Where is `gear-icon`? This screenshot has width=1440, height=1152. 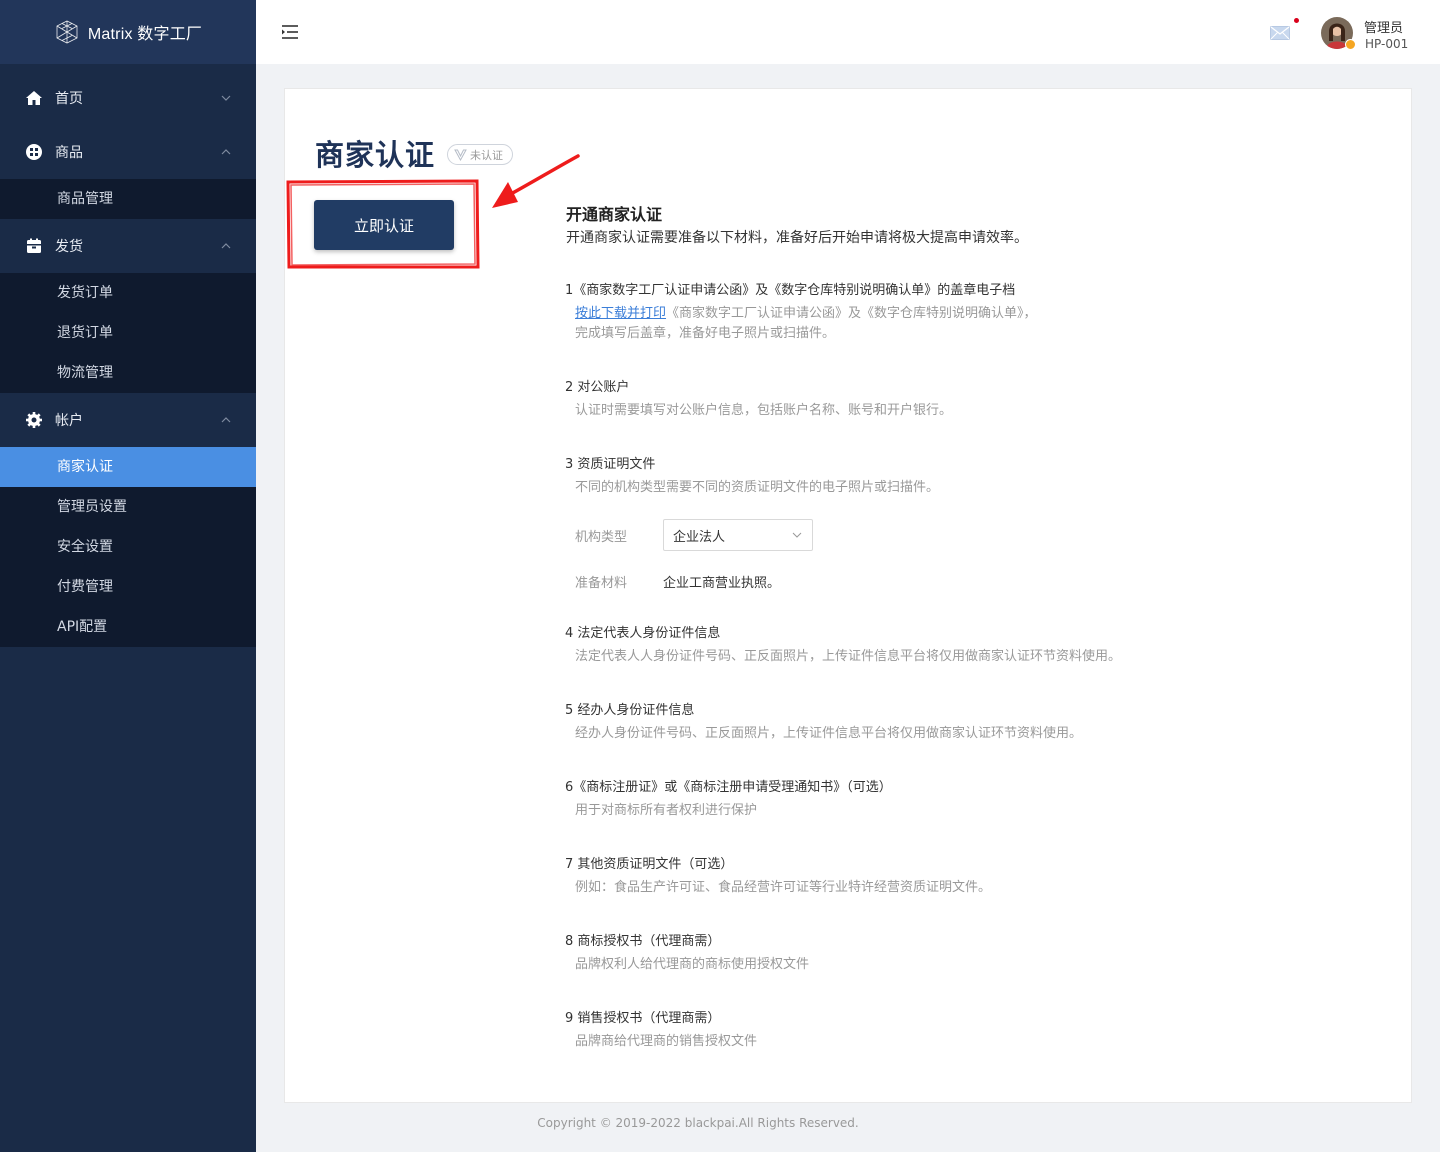 gear-icon is located at coordinates (34, 420).